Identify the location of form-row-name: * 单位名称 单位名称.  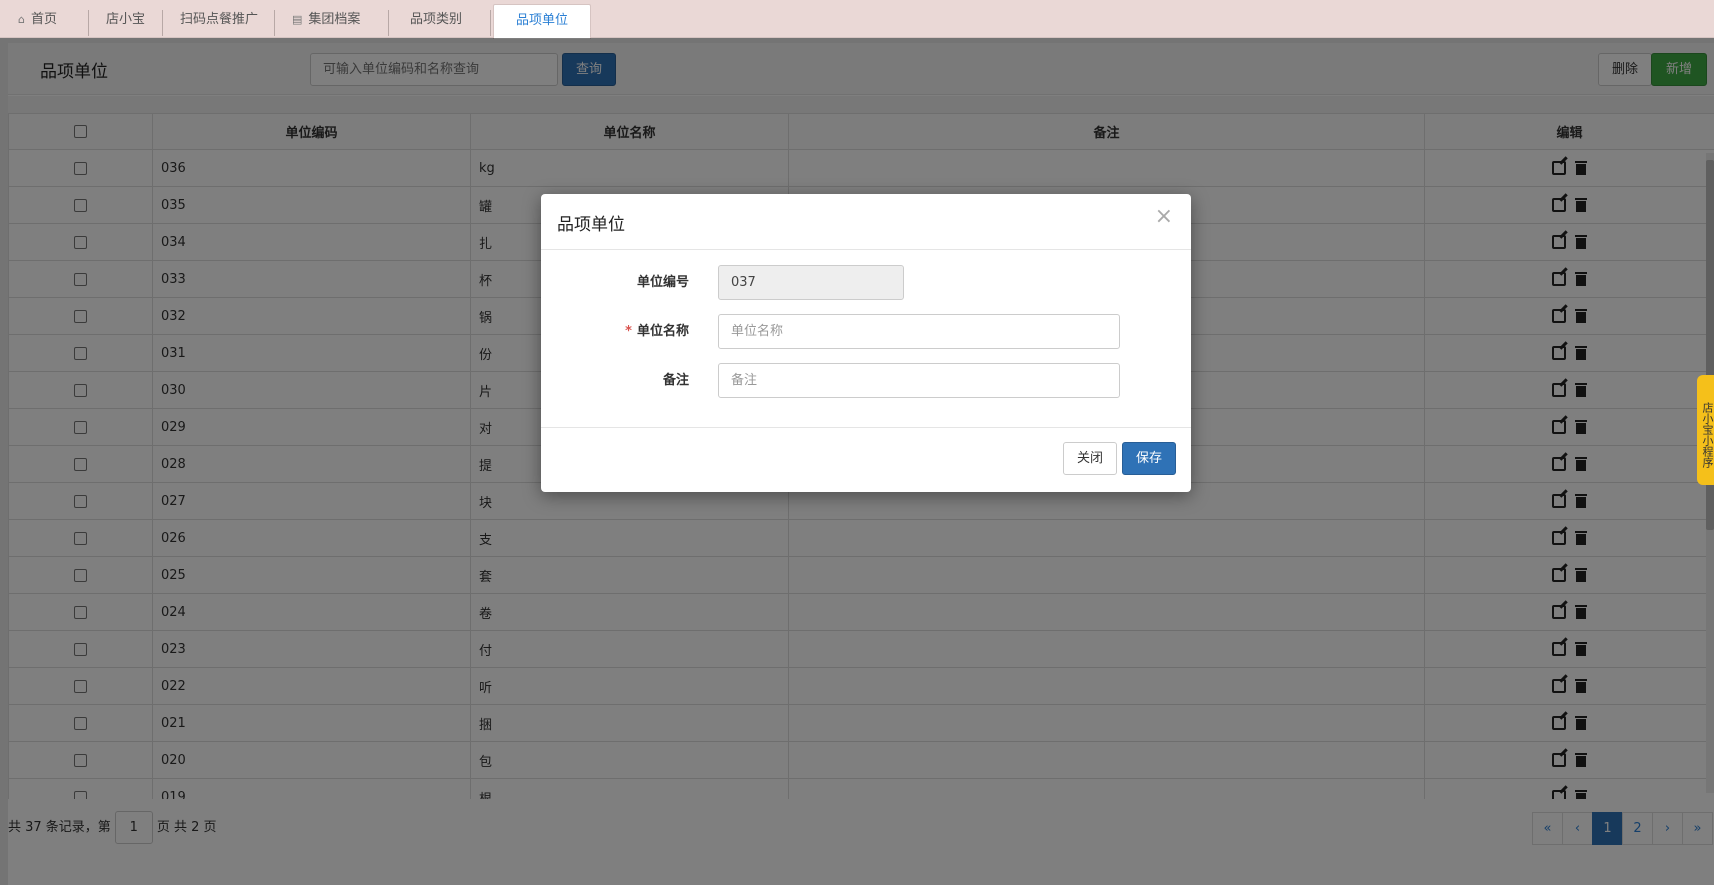
(866, 331).